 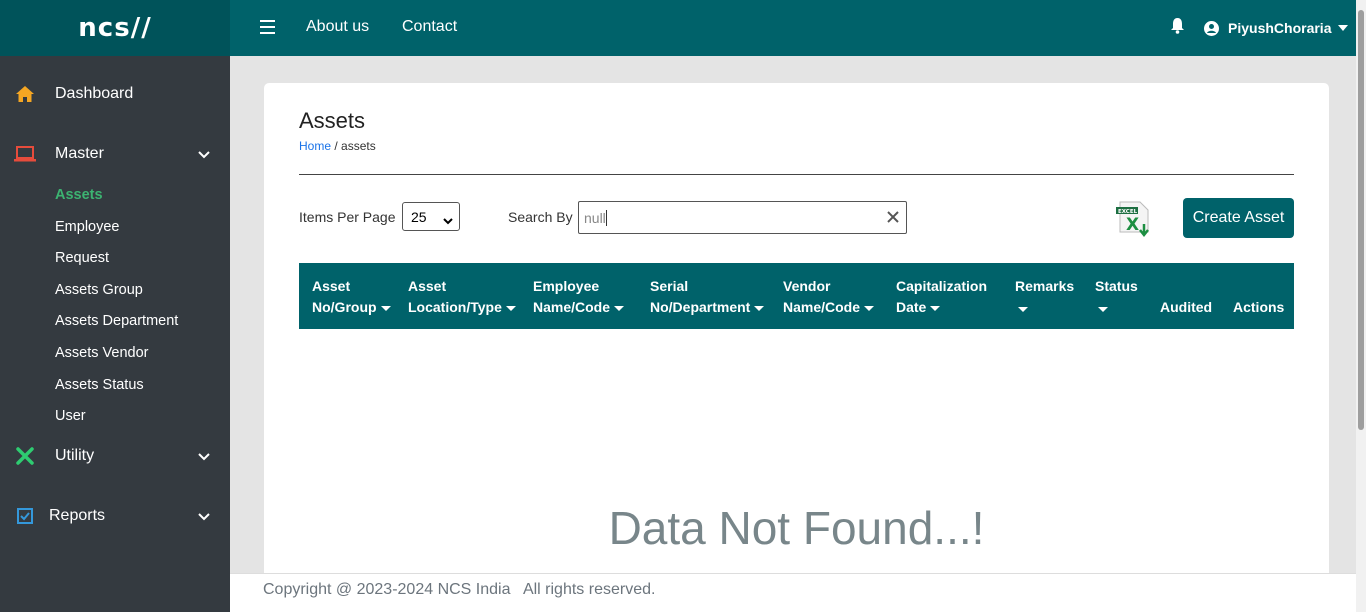 What do you see at coordinates (1280, 28) in the screenshot?
I see `user-name: PiyushChoraria` at bounding box center [1280, 28].